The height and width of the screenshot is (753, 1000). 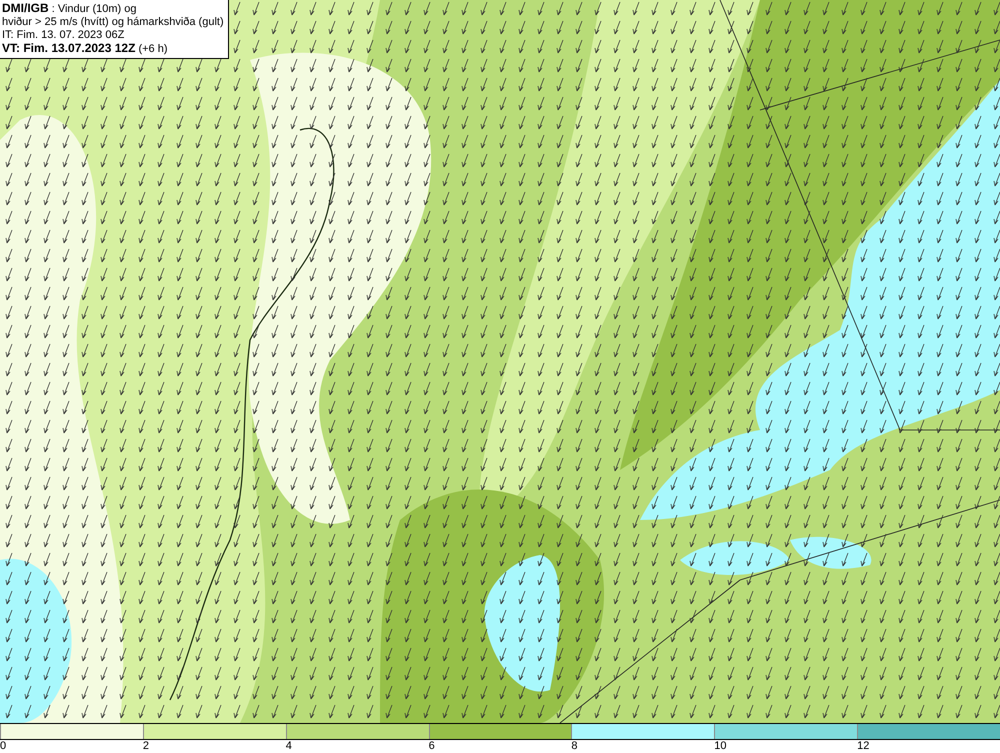 I want to click on legend-label: 4, so click(x=289, y=746).